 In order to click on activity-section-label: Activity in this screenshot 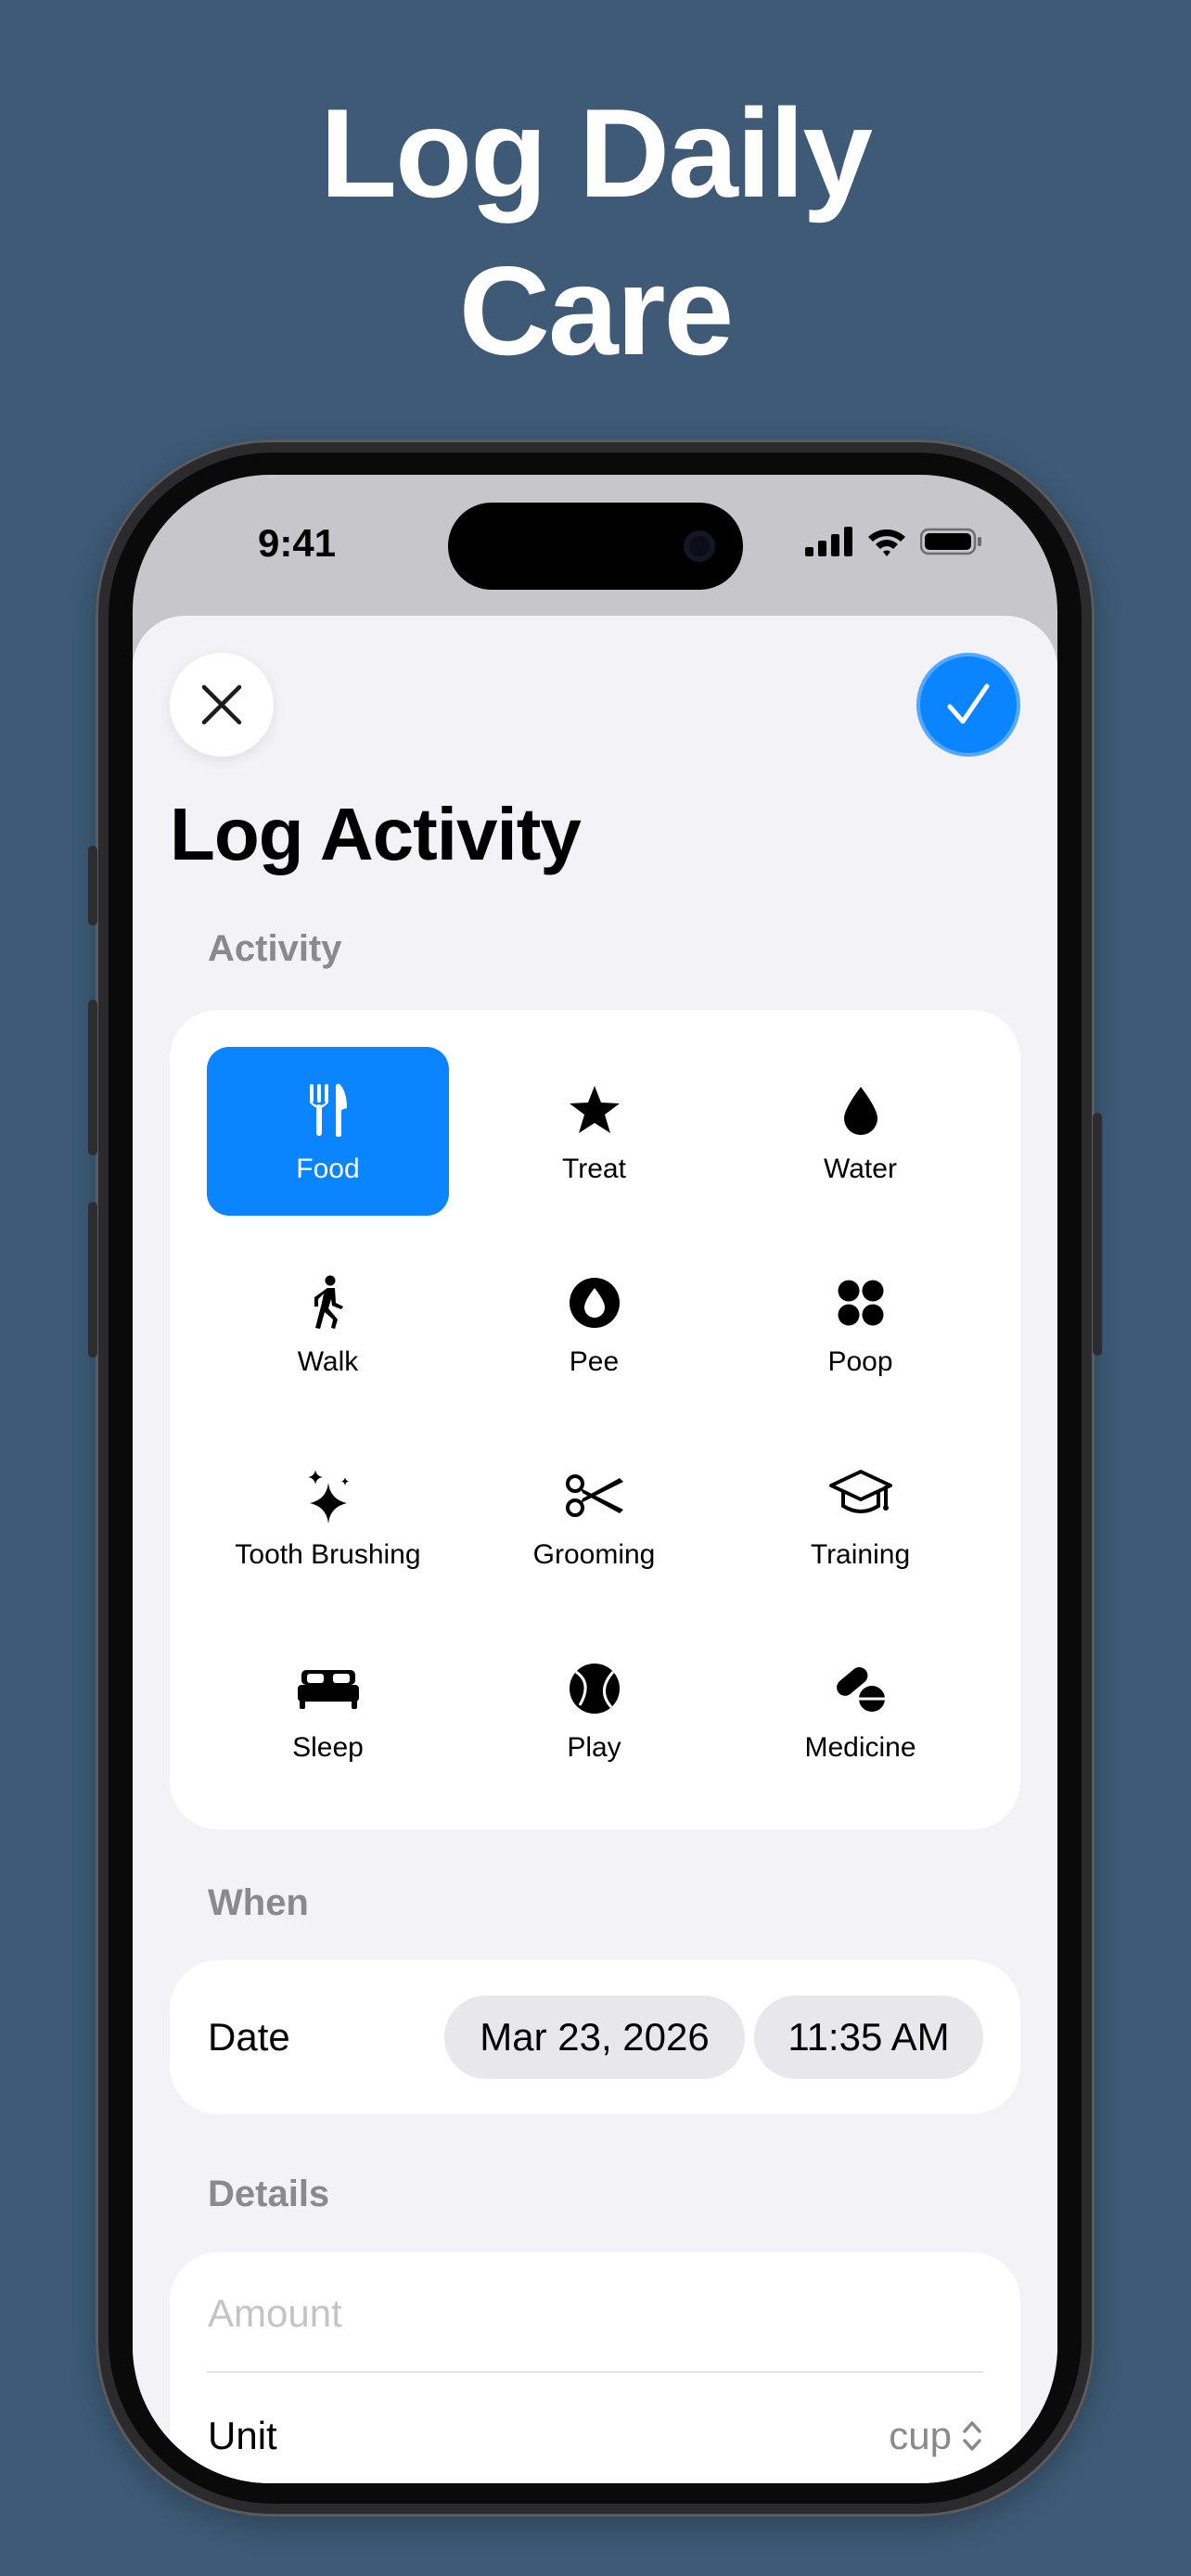, I will do `click(275, 948)`.